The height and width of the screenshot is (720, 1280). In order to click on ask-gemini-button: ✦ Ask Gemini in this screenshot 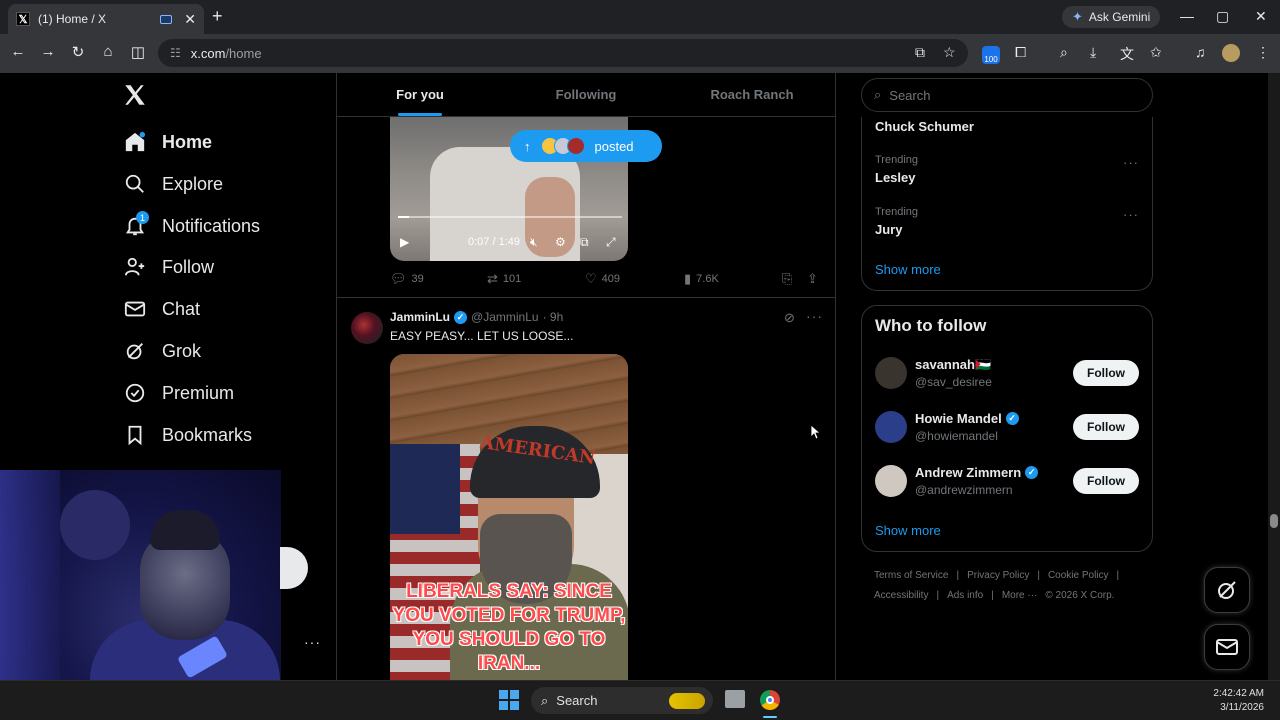, I will do `click(1111, 17)`.